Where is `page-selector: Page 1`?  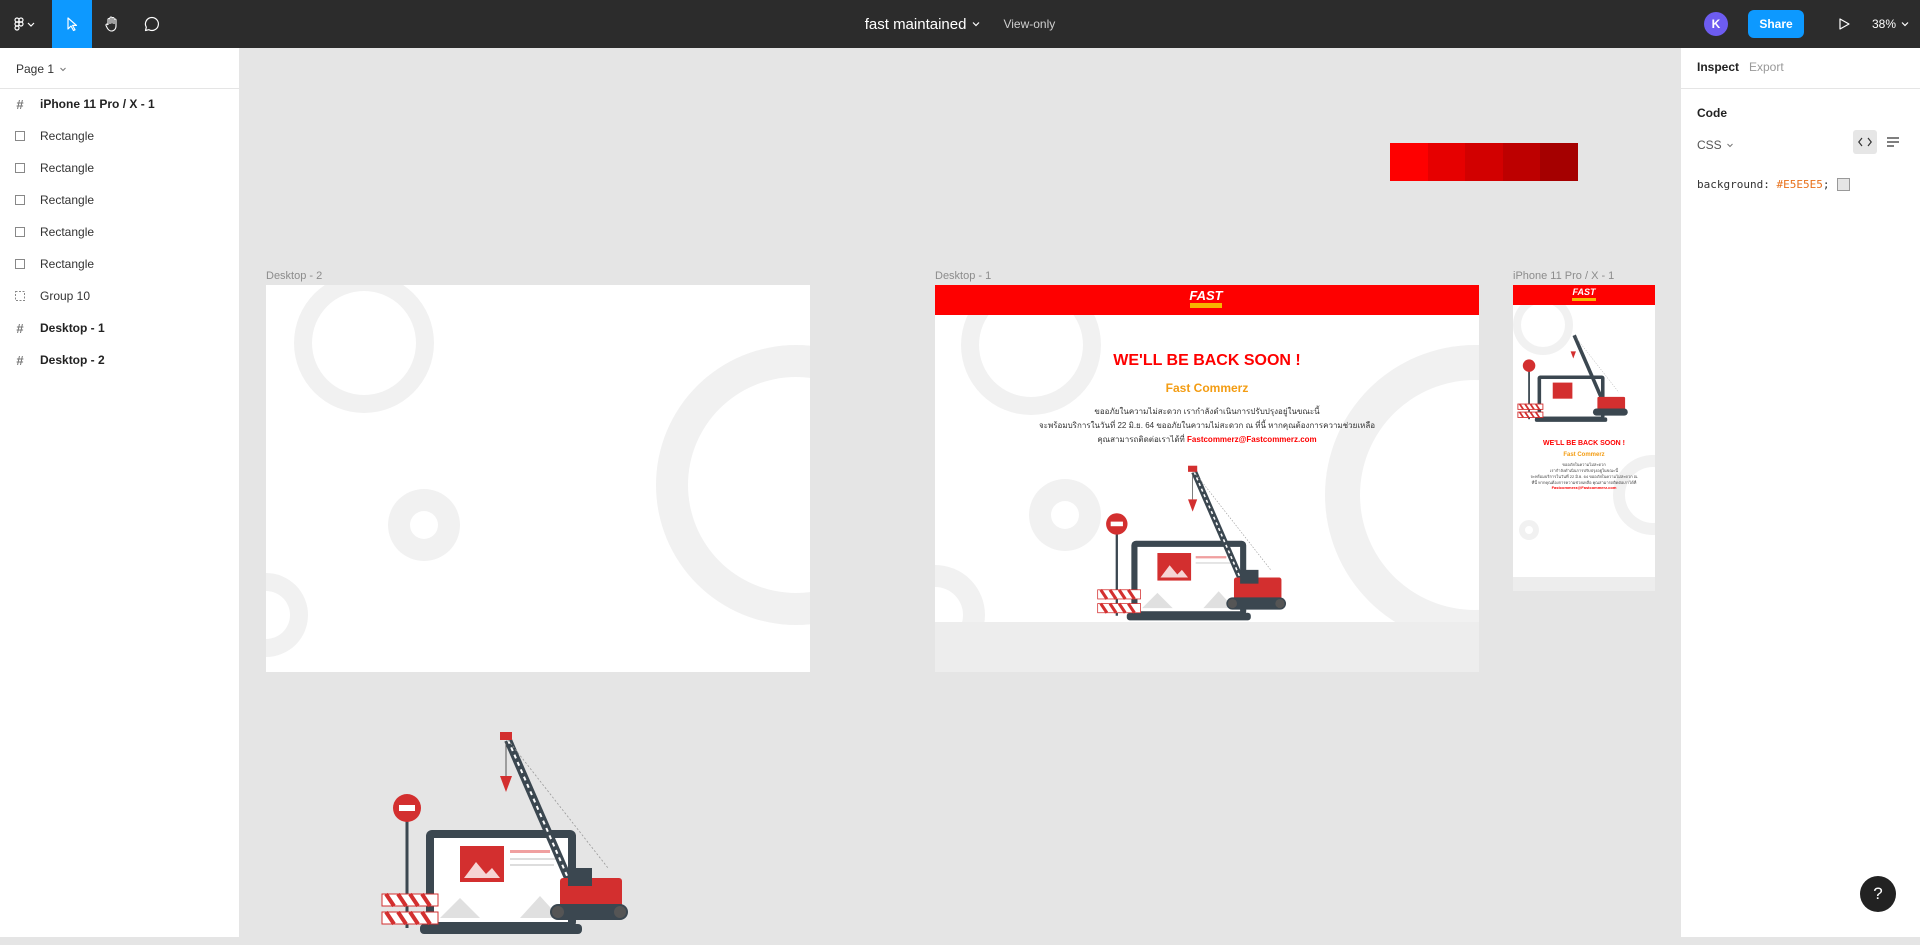
page-selector: Page 1 is located at coordinates (41, 69).